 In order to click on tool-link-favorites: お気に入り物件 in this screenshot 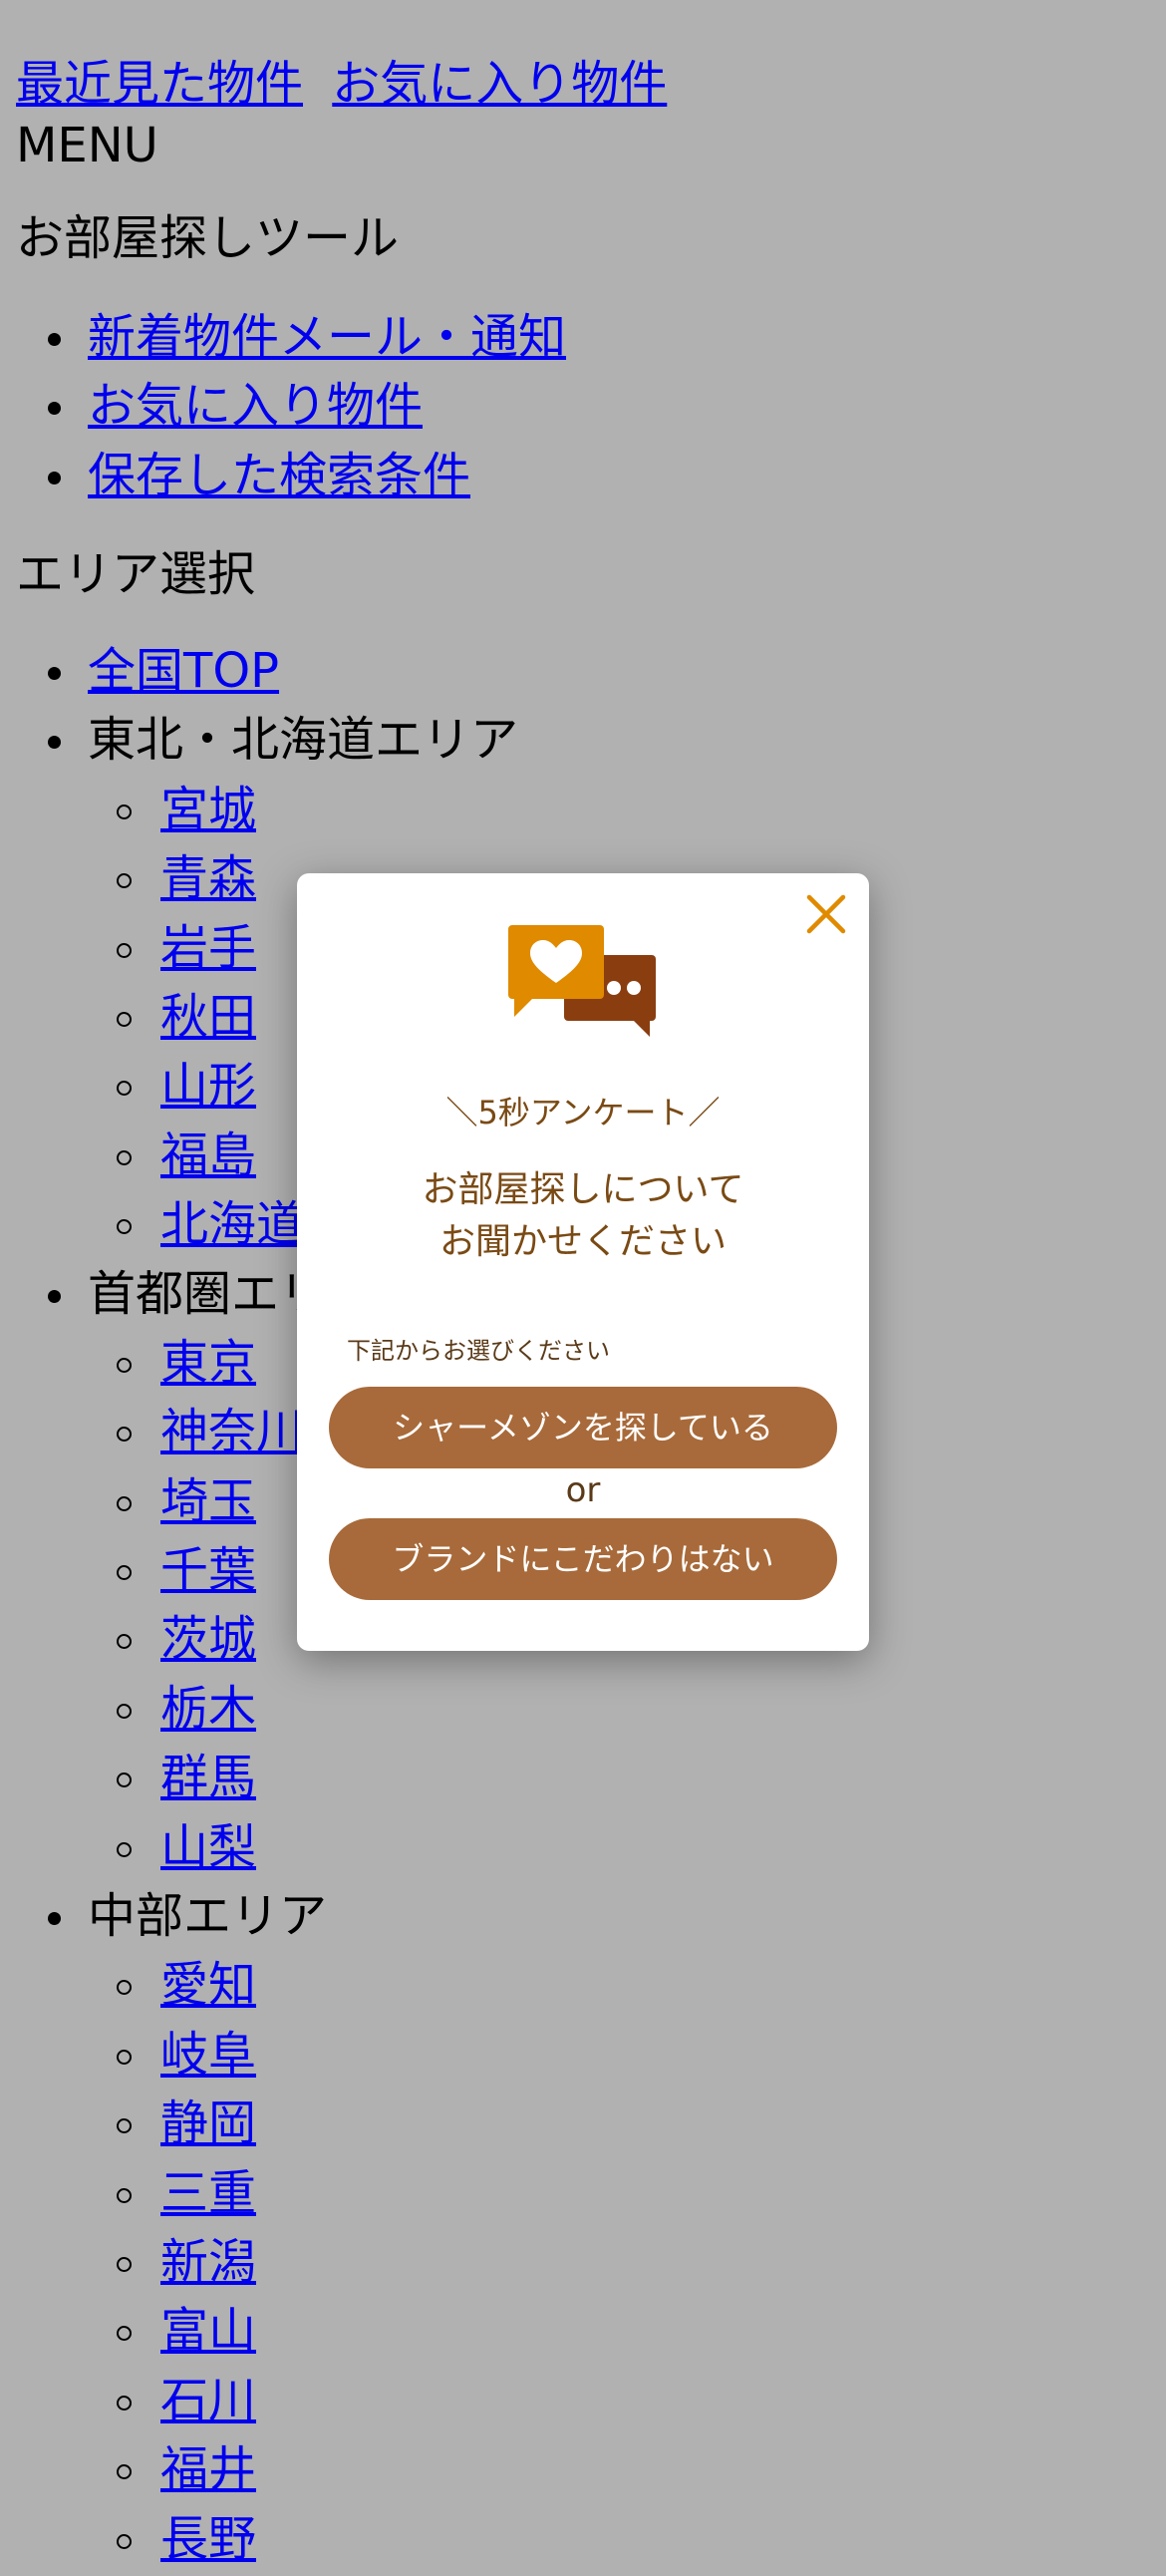, I will do `click(256, 406)`.